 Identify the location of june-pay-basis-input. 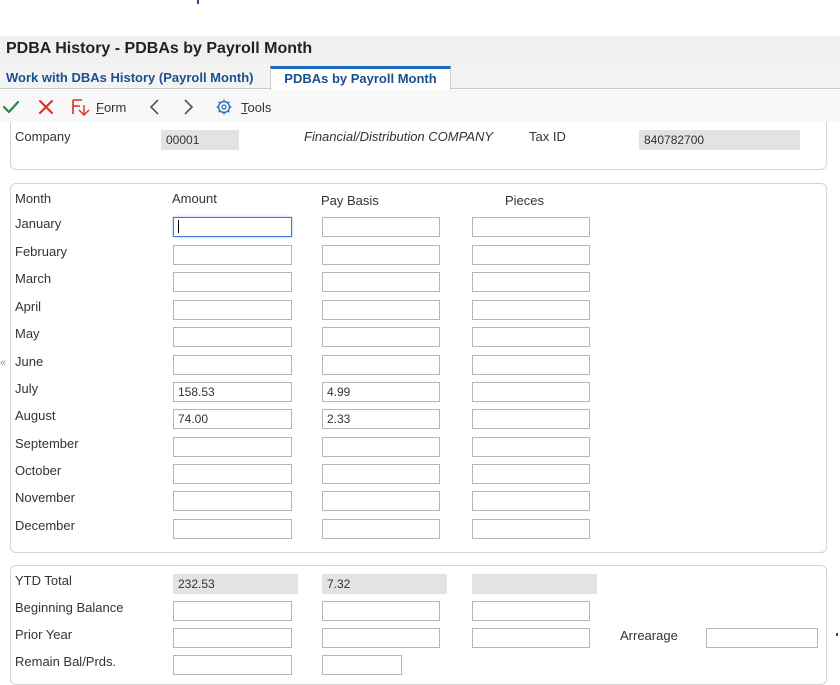
(381, 365).